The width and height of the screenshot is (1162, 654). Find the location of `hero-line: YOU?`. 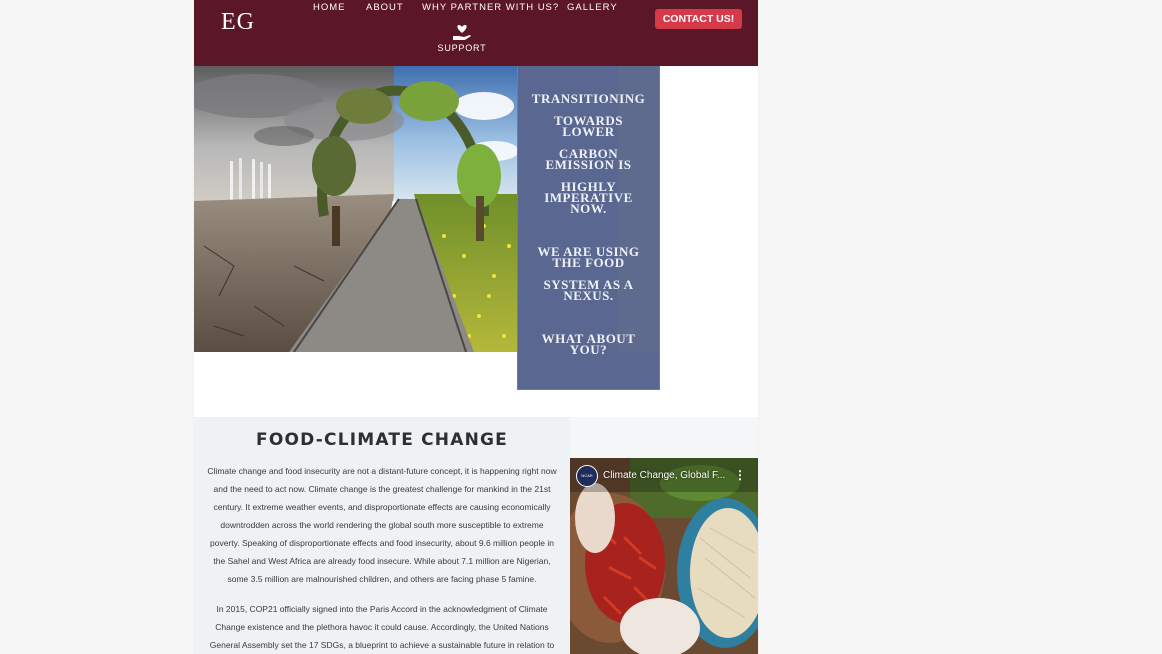

hero-line: YOU? is located at coordinates (588, 349).